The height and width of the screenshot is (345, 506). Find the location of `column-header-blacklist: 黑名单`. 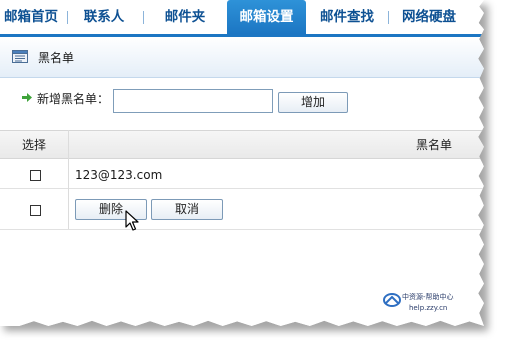

column-header-blacklist: 黑名单 is located at coordinates (434, 145).